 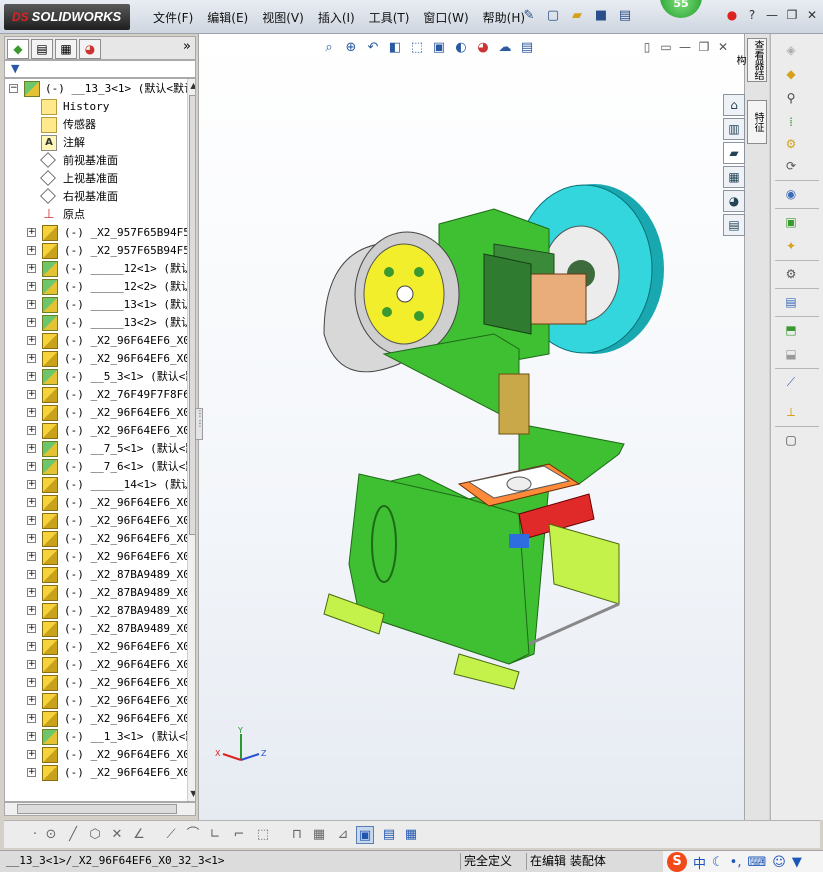 I want to click on exploded-view-icon: ⬒, so click(x=791, y=330).